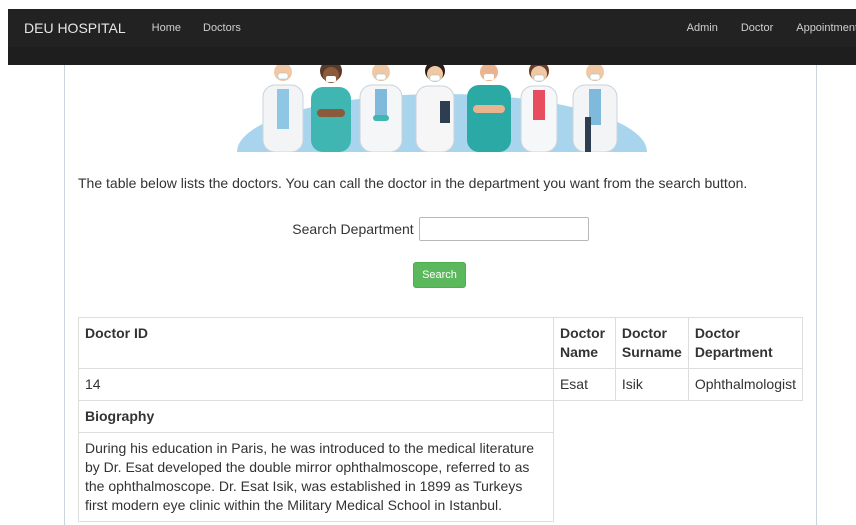 This screenshot has height=525, width=856. Describe the element at coordinates (651, 352) in the screenshot. I see `header-doctor-surname-line2: Surname` at that location.